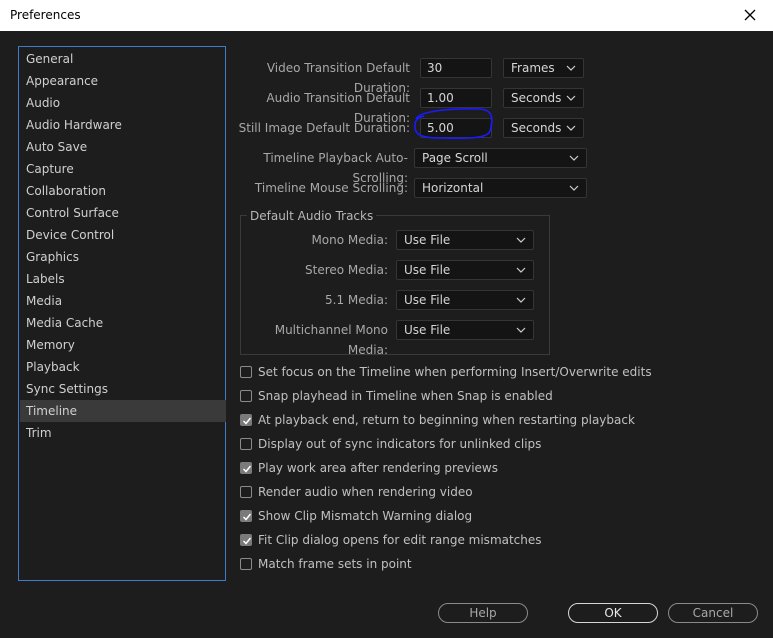 The height and width of the screenshot is (638, 773). I want to click on sidebar-item-memory: Memory, so click(123, 345).